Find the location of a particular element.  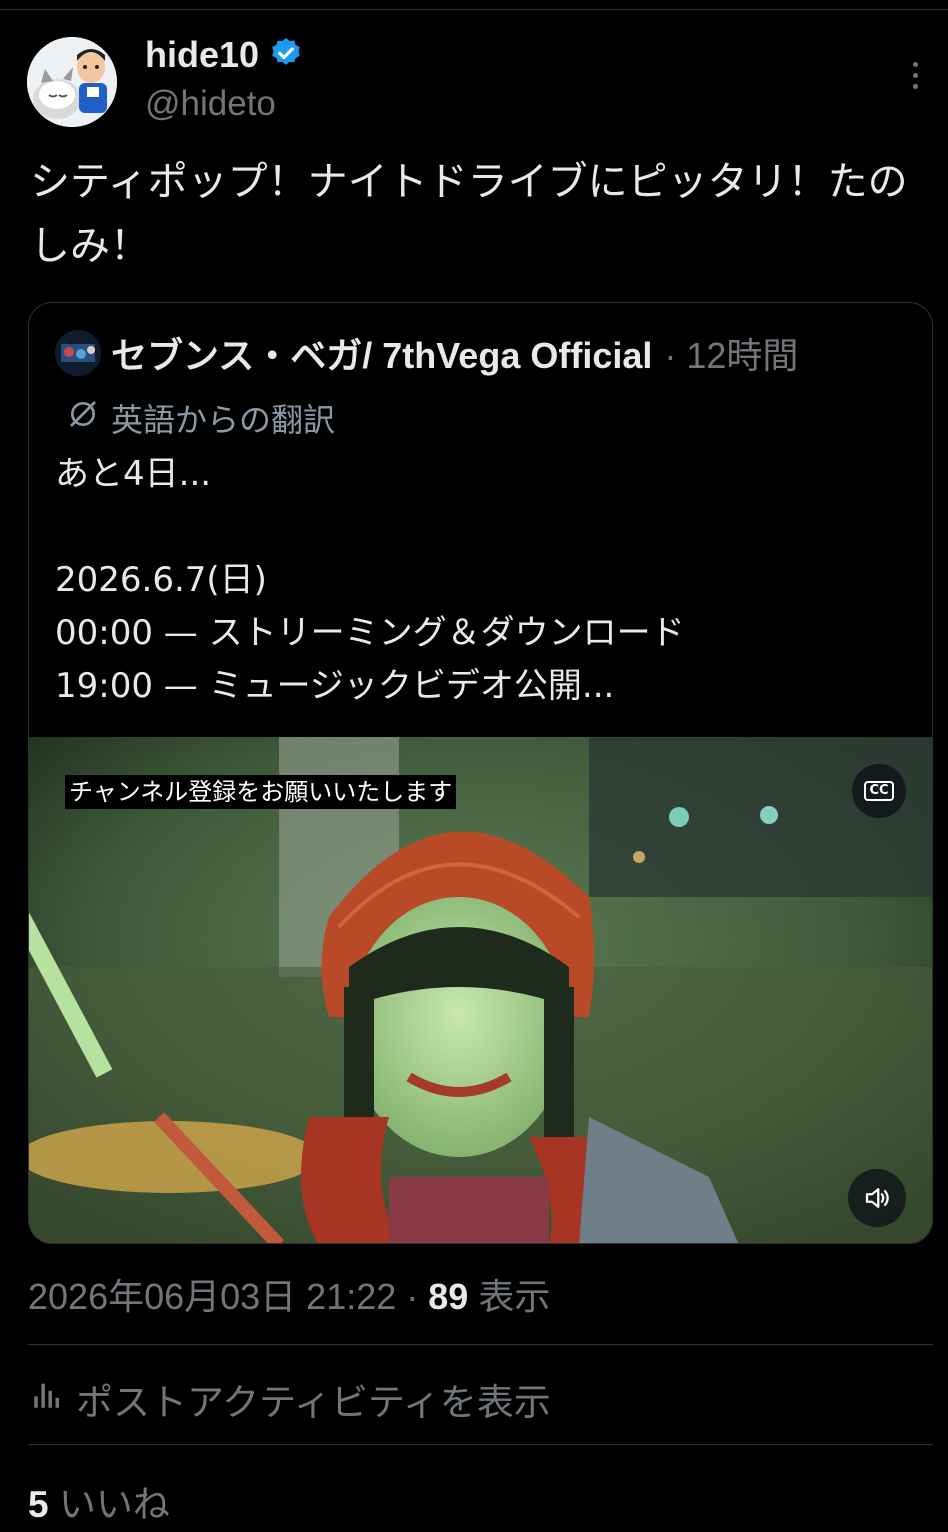

quoted-author-avatar is located at coordinates (78, 353).